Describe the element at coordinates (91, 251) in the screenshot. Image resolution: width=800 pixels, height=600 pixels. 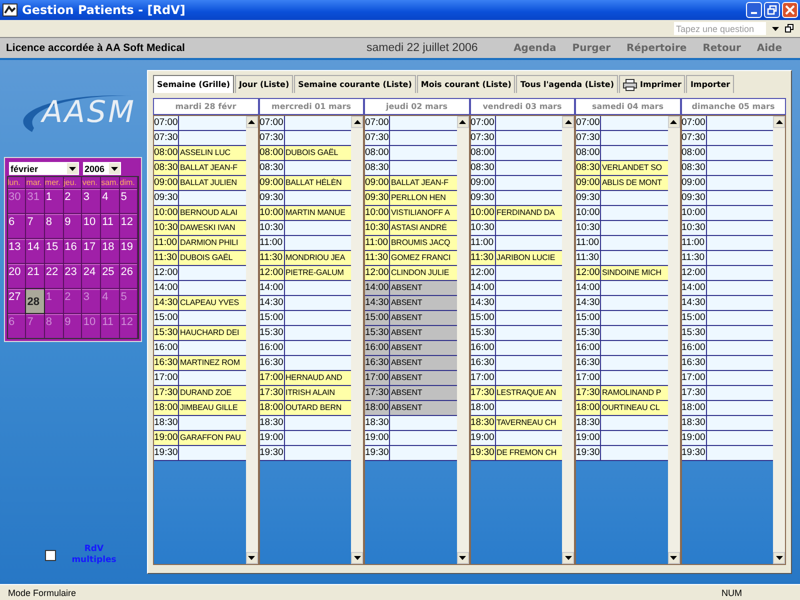
I see `calendar-day: 17` at that location.